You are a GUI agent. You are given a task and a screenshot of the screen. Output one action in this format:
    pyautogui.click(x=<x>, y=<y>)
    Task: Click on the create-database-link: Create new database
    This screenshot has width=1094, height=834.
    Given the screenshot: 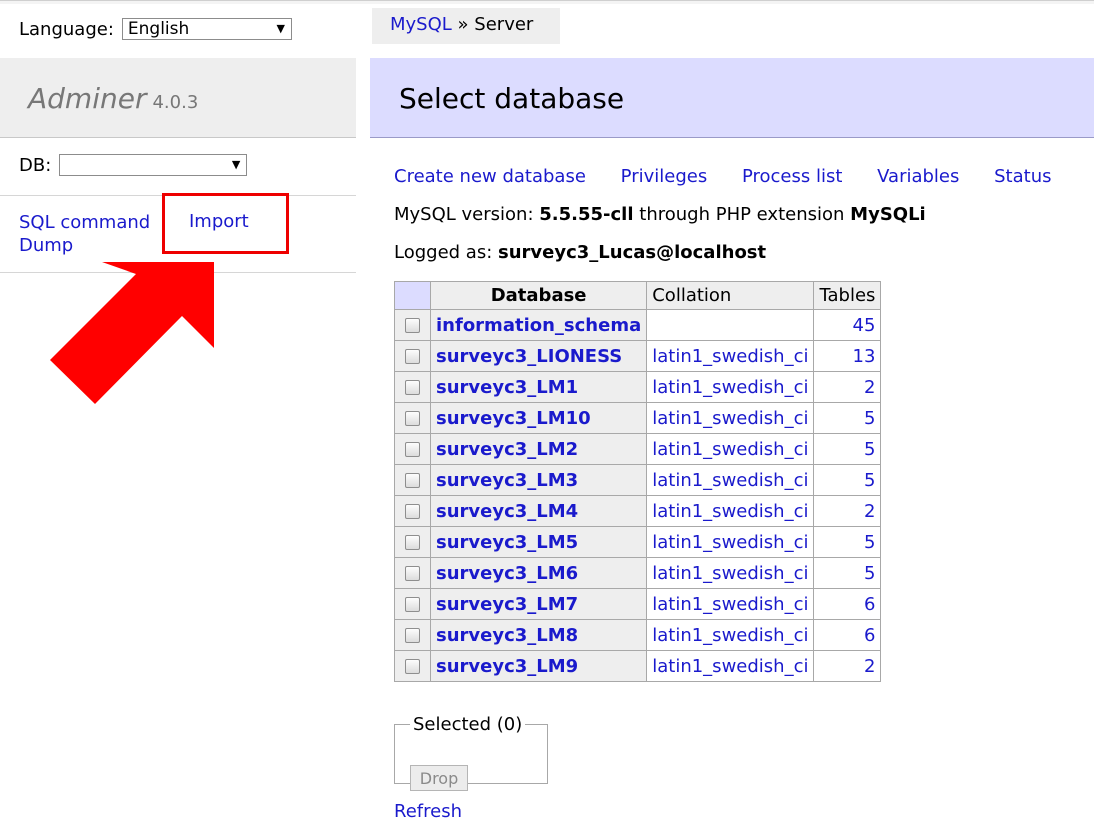 What is the action you would take?
    pyautogui.click(x=490, y=176)
    